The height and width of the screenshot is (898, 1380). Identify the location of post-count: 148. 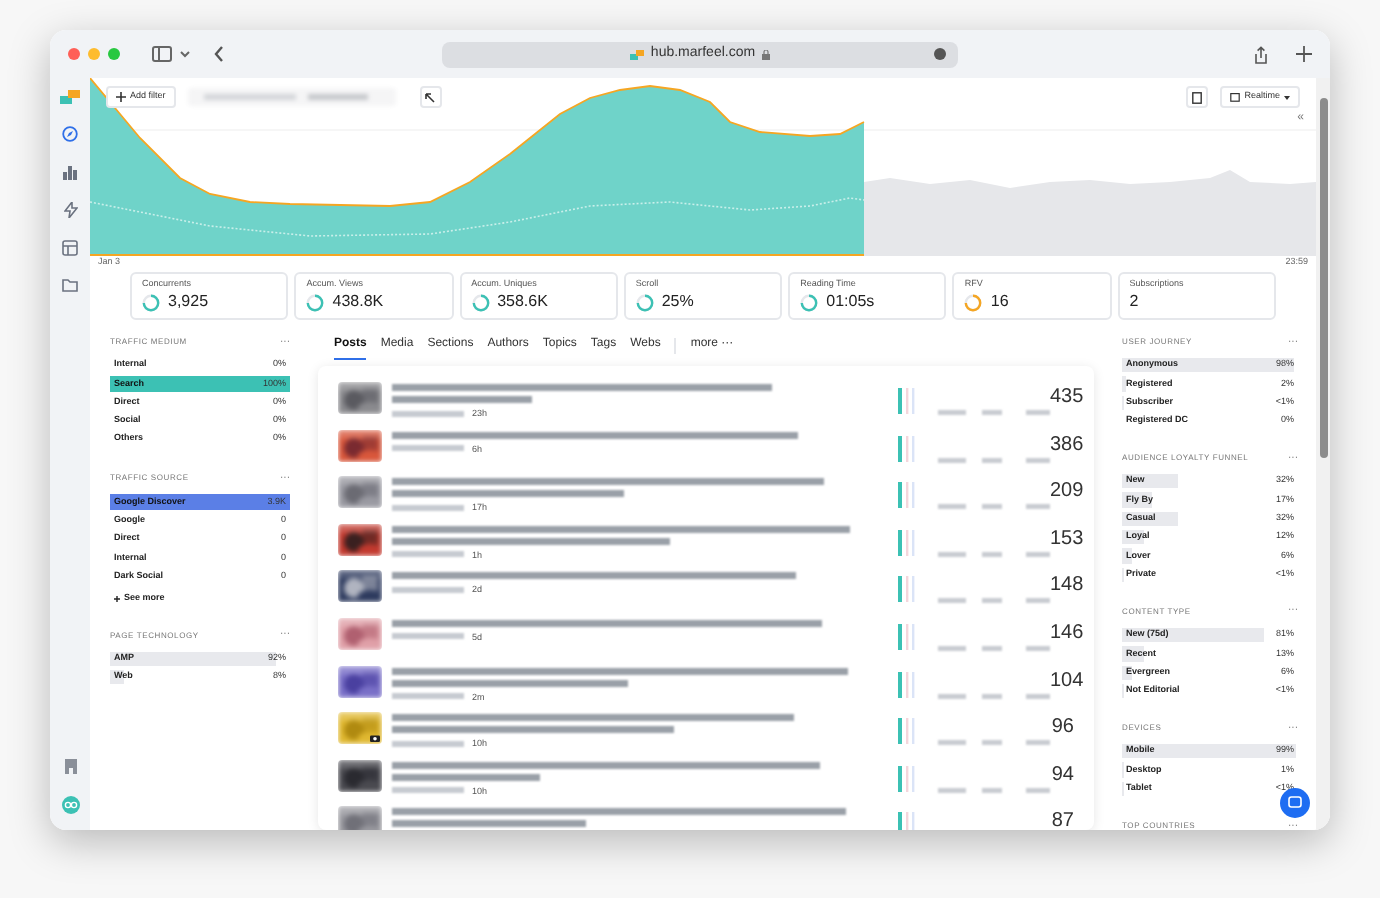
(1067, 586).